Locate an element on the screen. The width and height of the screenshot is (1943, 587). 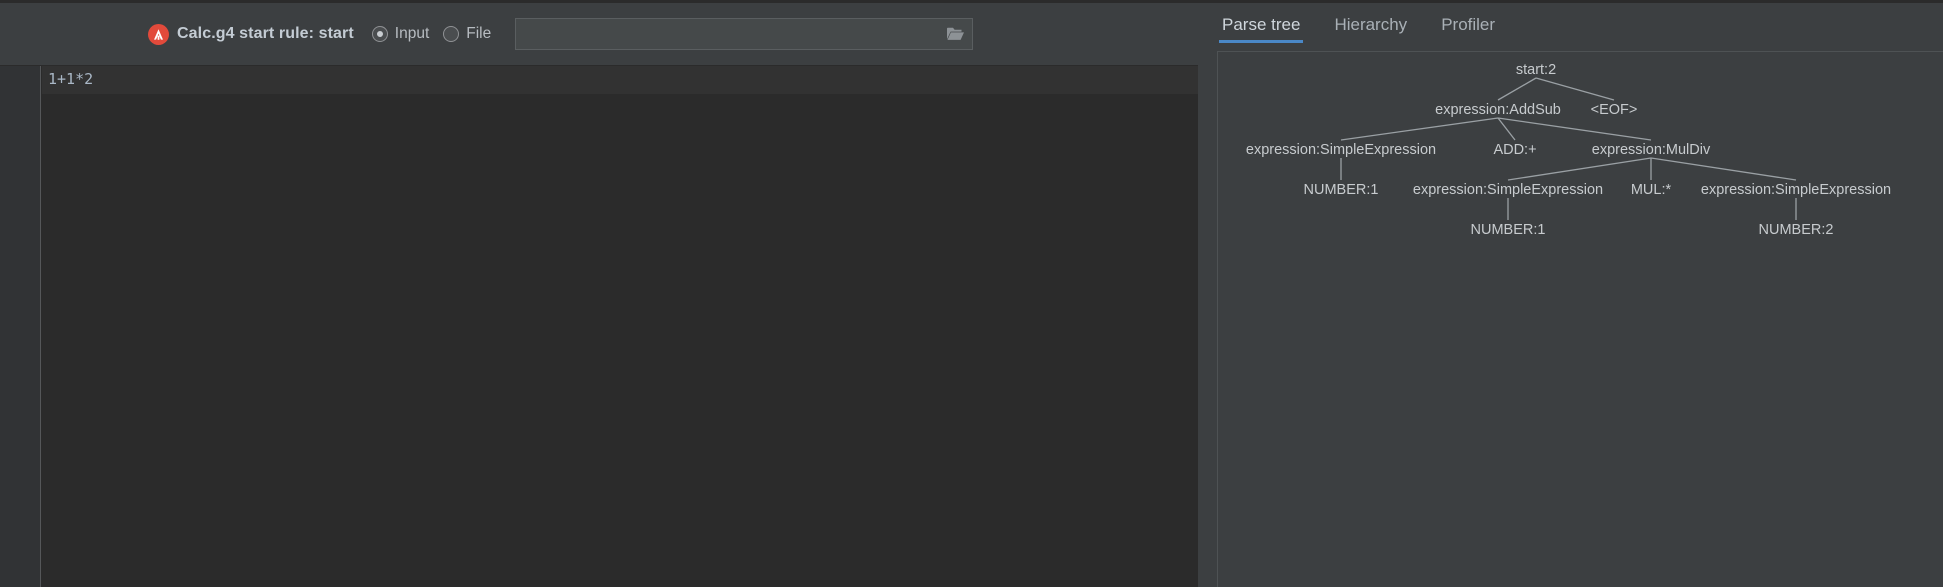
file-path-field is located at coordinates (744, 34).